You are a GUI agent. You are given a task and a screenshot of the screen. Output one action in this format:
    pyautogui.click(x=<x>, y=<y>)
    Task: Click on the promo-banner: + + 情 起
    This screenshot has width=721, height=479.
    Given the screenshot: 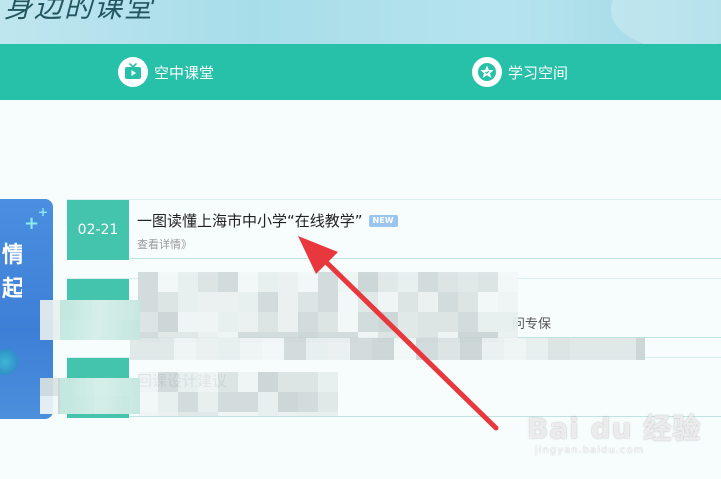 What is the action you would take?
    pyautogui.click(x=26, y=309)
    